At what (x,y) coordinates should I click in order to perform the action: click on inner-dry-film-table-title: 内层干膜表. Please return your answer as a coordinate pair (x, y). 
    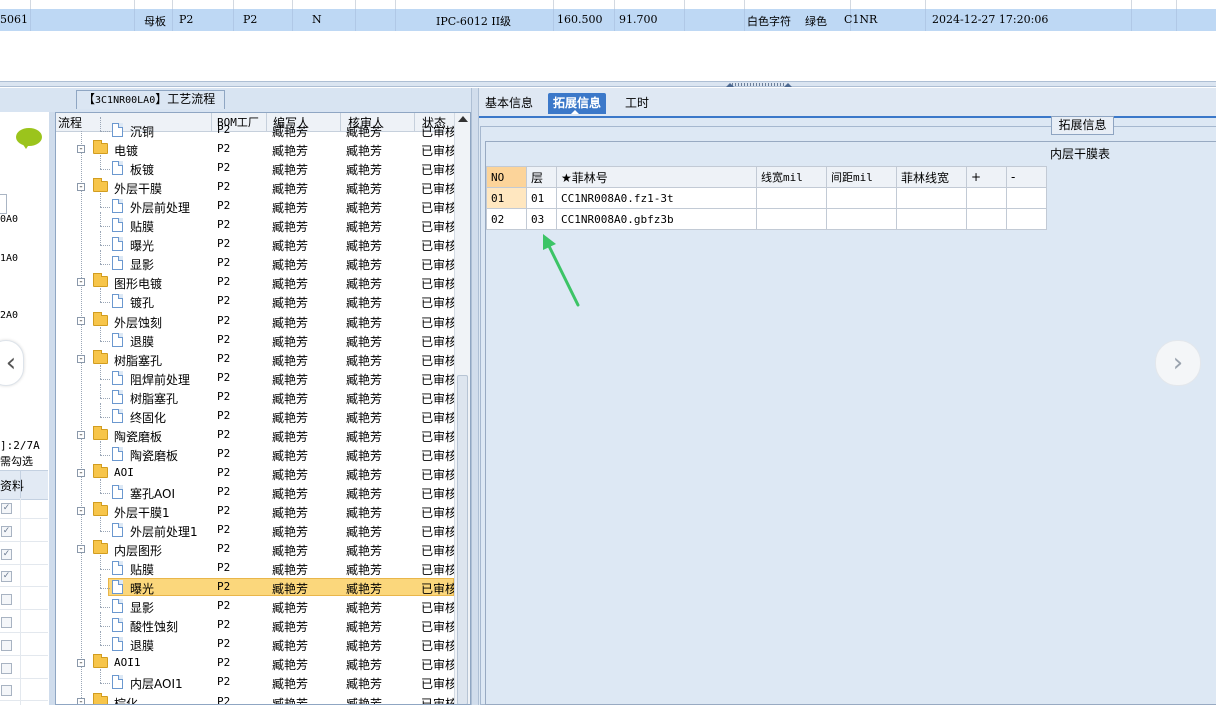
    Looking at the image, I should click on (1080, 154).